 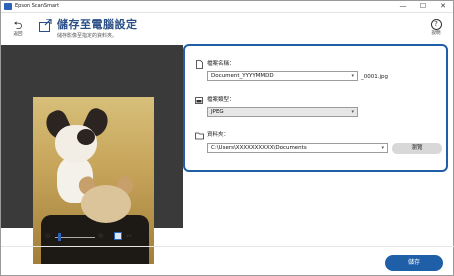 What do you see at coordinates (436, 33) in the screenshot?
I see `help-label: 說明` at bounding box center [436, 33].